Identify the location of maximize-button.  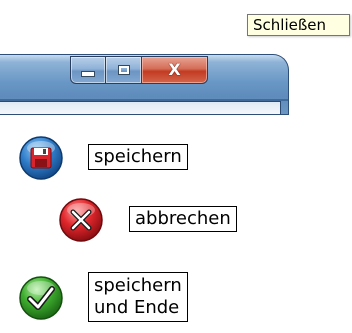
(124, 70).